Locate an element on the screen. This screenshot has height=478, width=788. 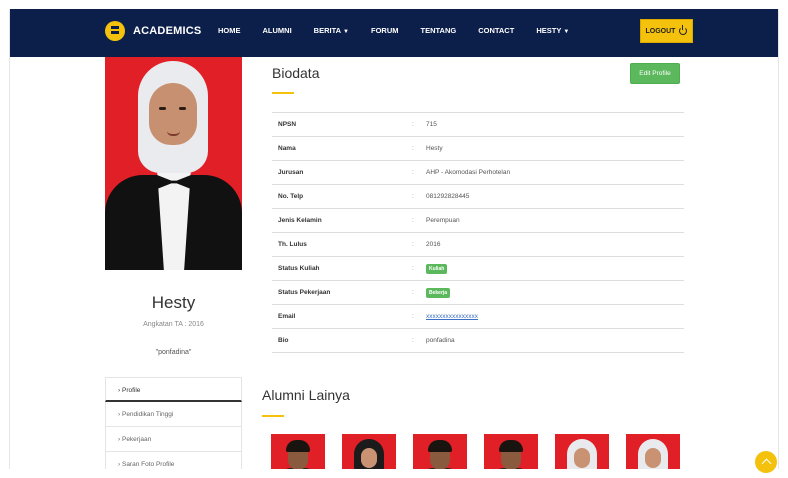
logout-button: LOGOUT is located at coordinates (666, 31).